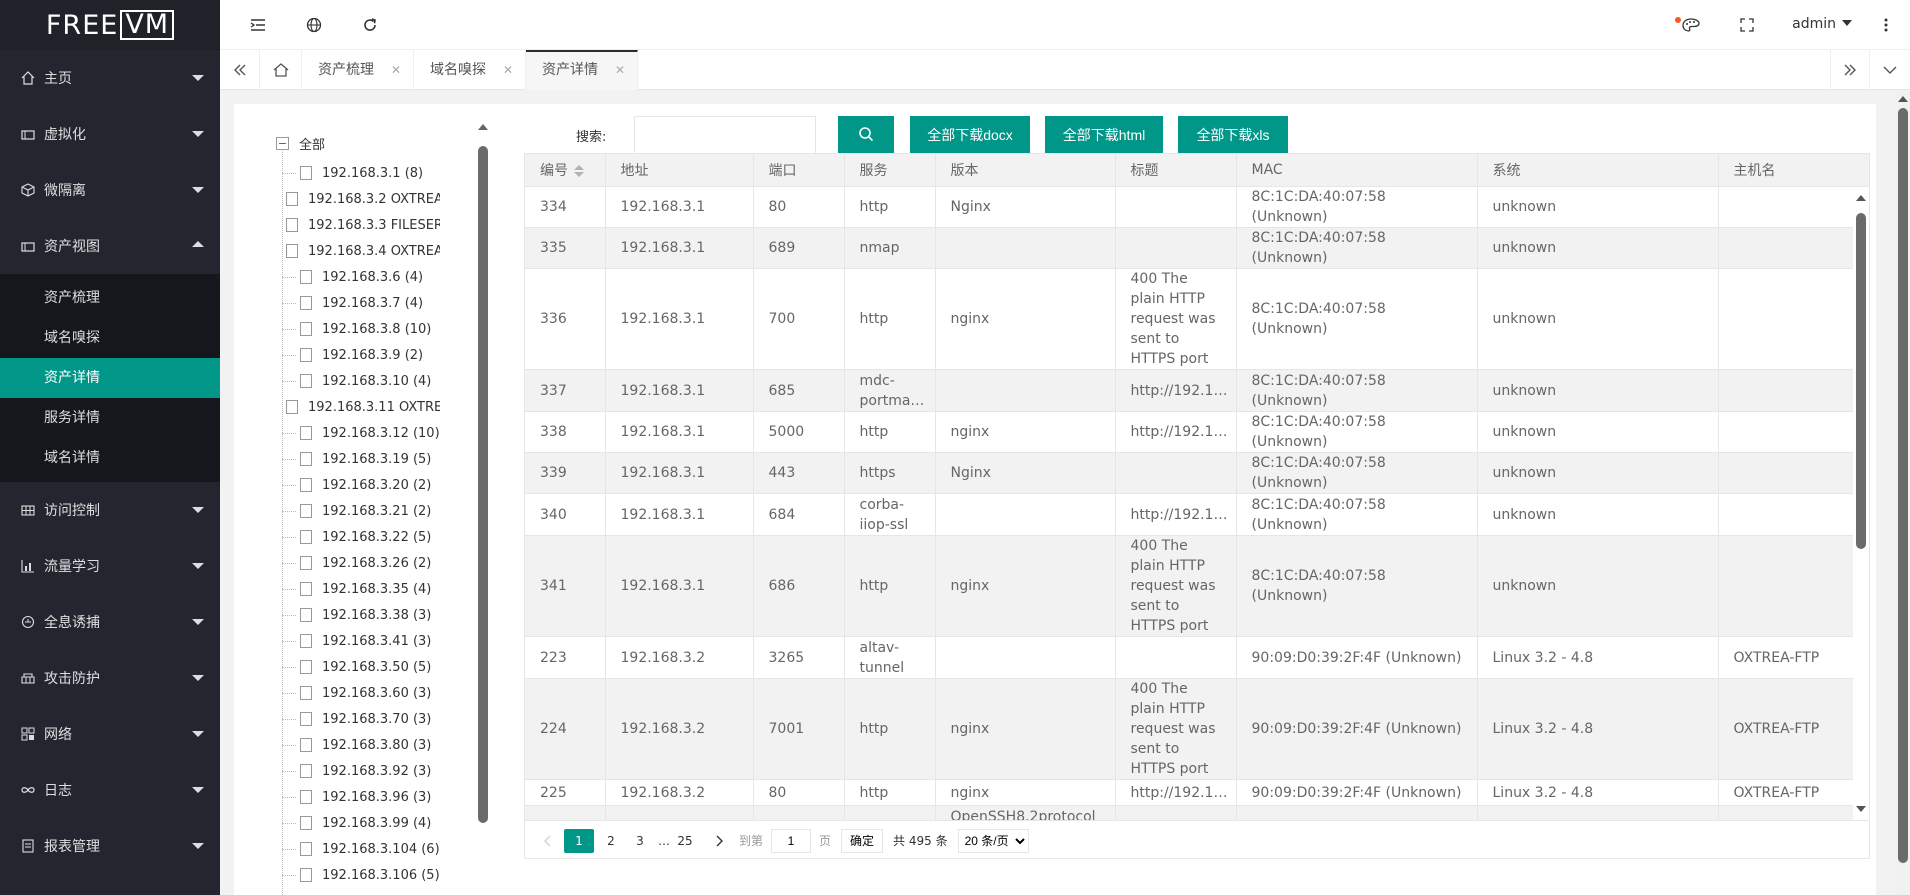 This screenshot has width=1910, height=895. What do you see at coordinates (361, 251) in the screenshot?
I see `tree-node: 192.168.3.4 OXTREAN` at bounding box center [361, 251].